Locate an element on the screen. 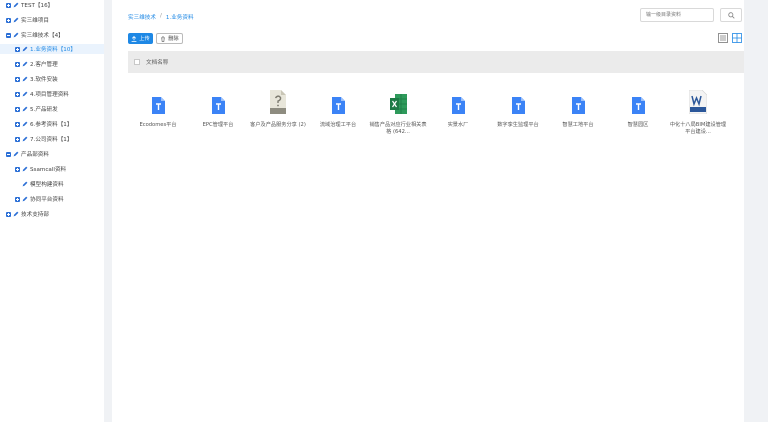  search-input is located at coordinates (677, 15).